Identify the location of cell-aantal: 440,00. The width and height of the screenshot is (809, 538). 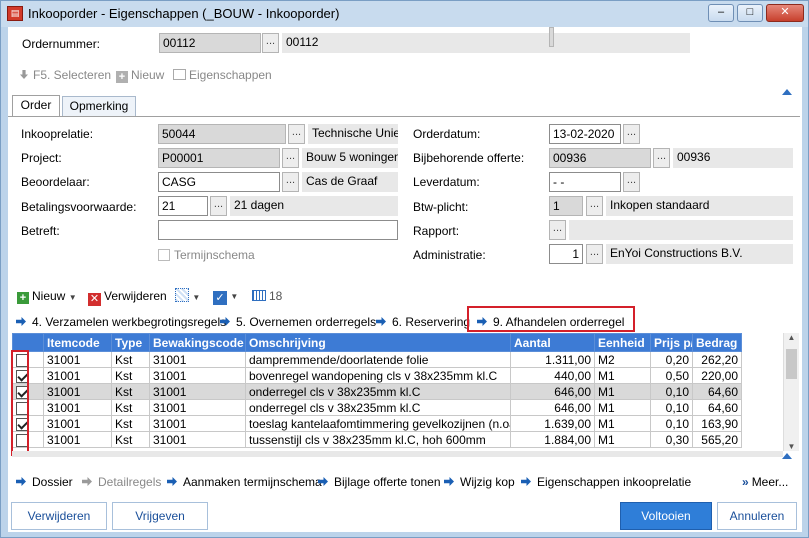
(552, 375).